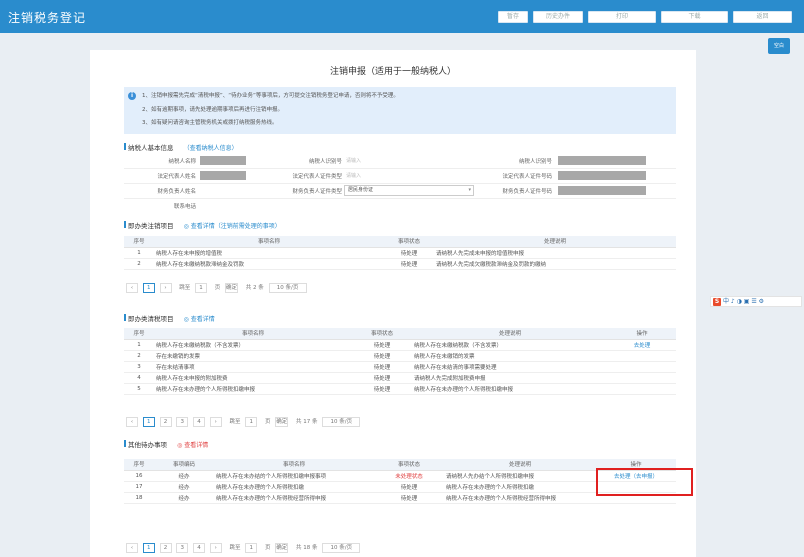 Image resolution: width=804 pixels, height=557 pixels. Describe the element at coordinates (602, 190) in the screenshot. I see `finance-id-value` at that location.